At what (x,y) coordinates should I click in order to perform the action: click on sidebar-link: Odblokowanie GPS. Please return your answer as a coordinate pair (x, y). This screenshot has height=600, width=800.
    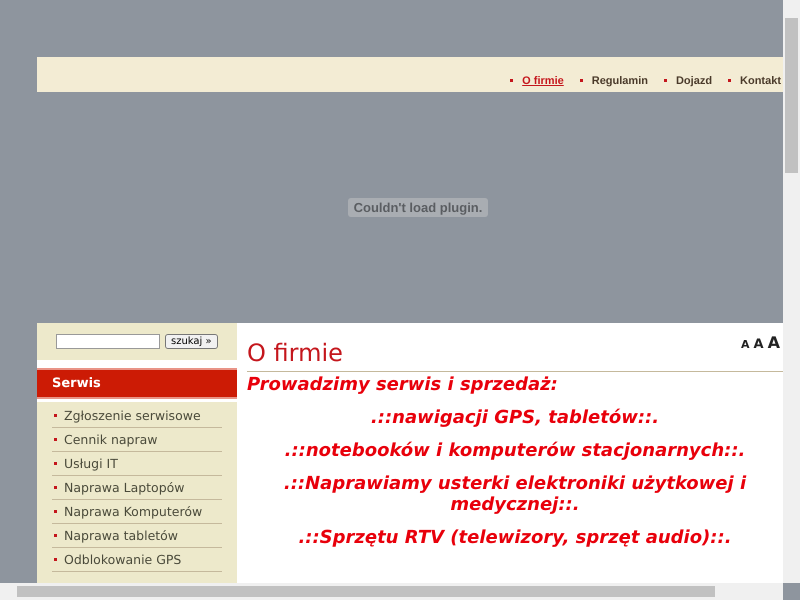
    Looking at the image, I should click on (123, 559).